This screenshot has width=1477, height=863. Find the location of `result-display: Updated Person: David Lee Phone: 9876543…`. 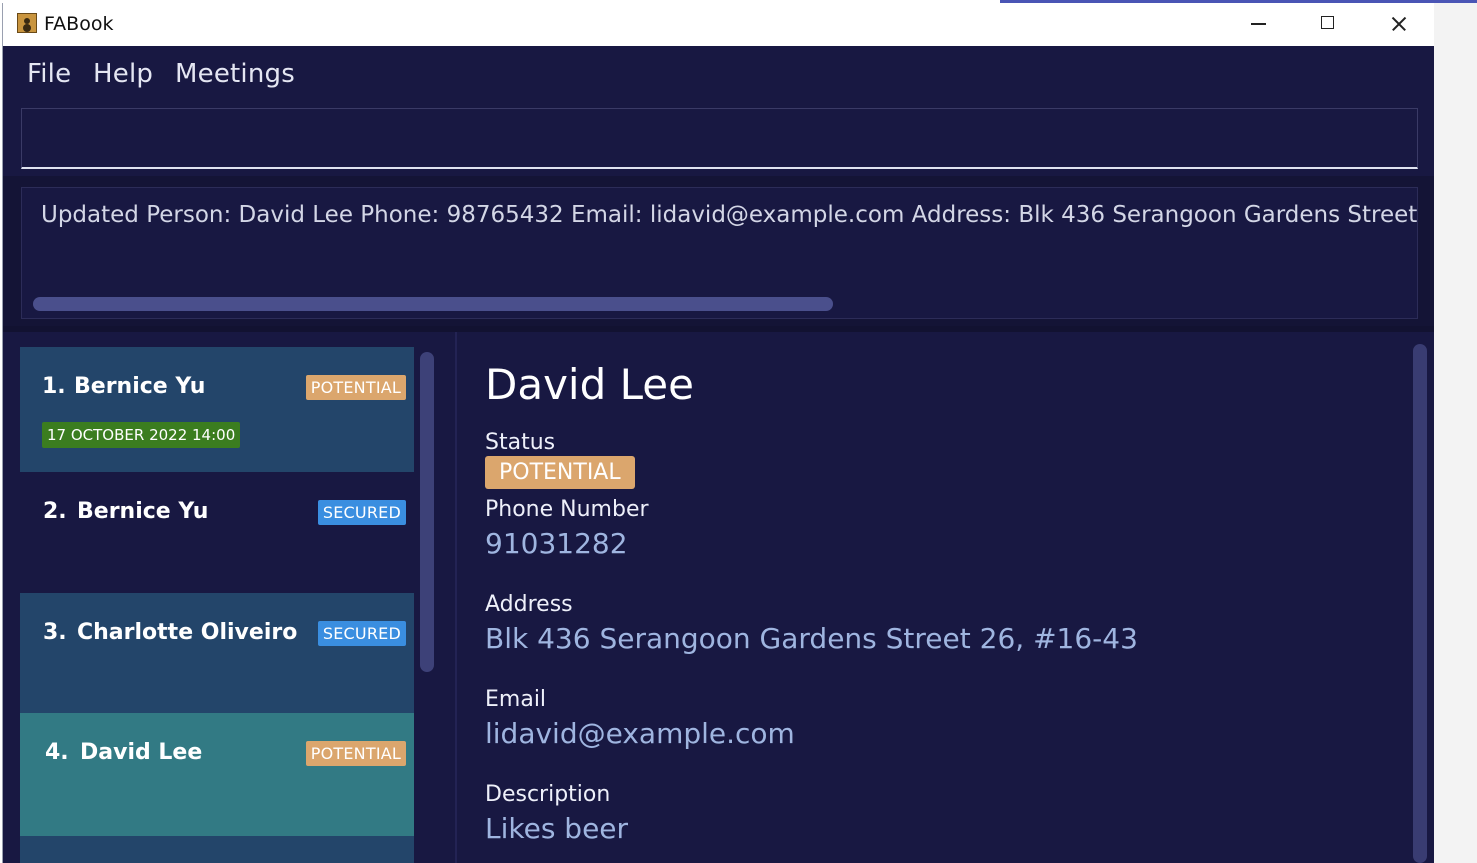

result-display: Updated Person: David Lee Phone: 9876543… is located at coordinates (719, 253).